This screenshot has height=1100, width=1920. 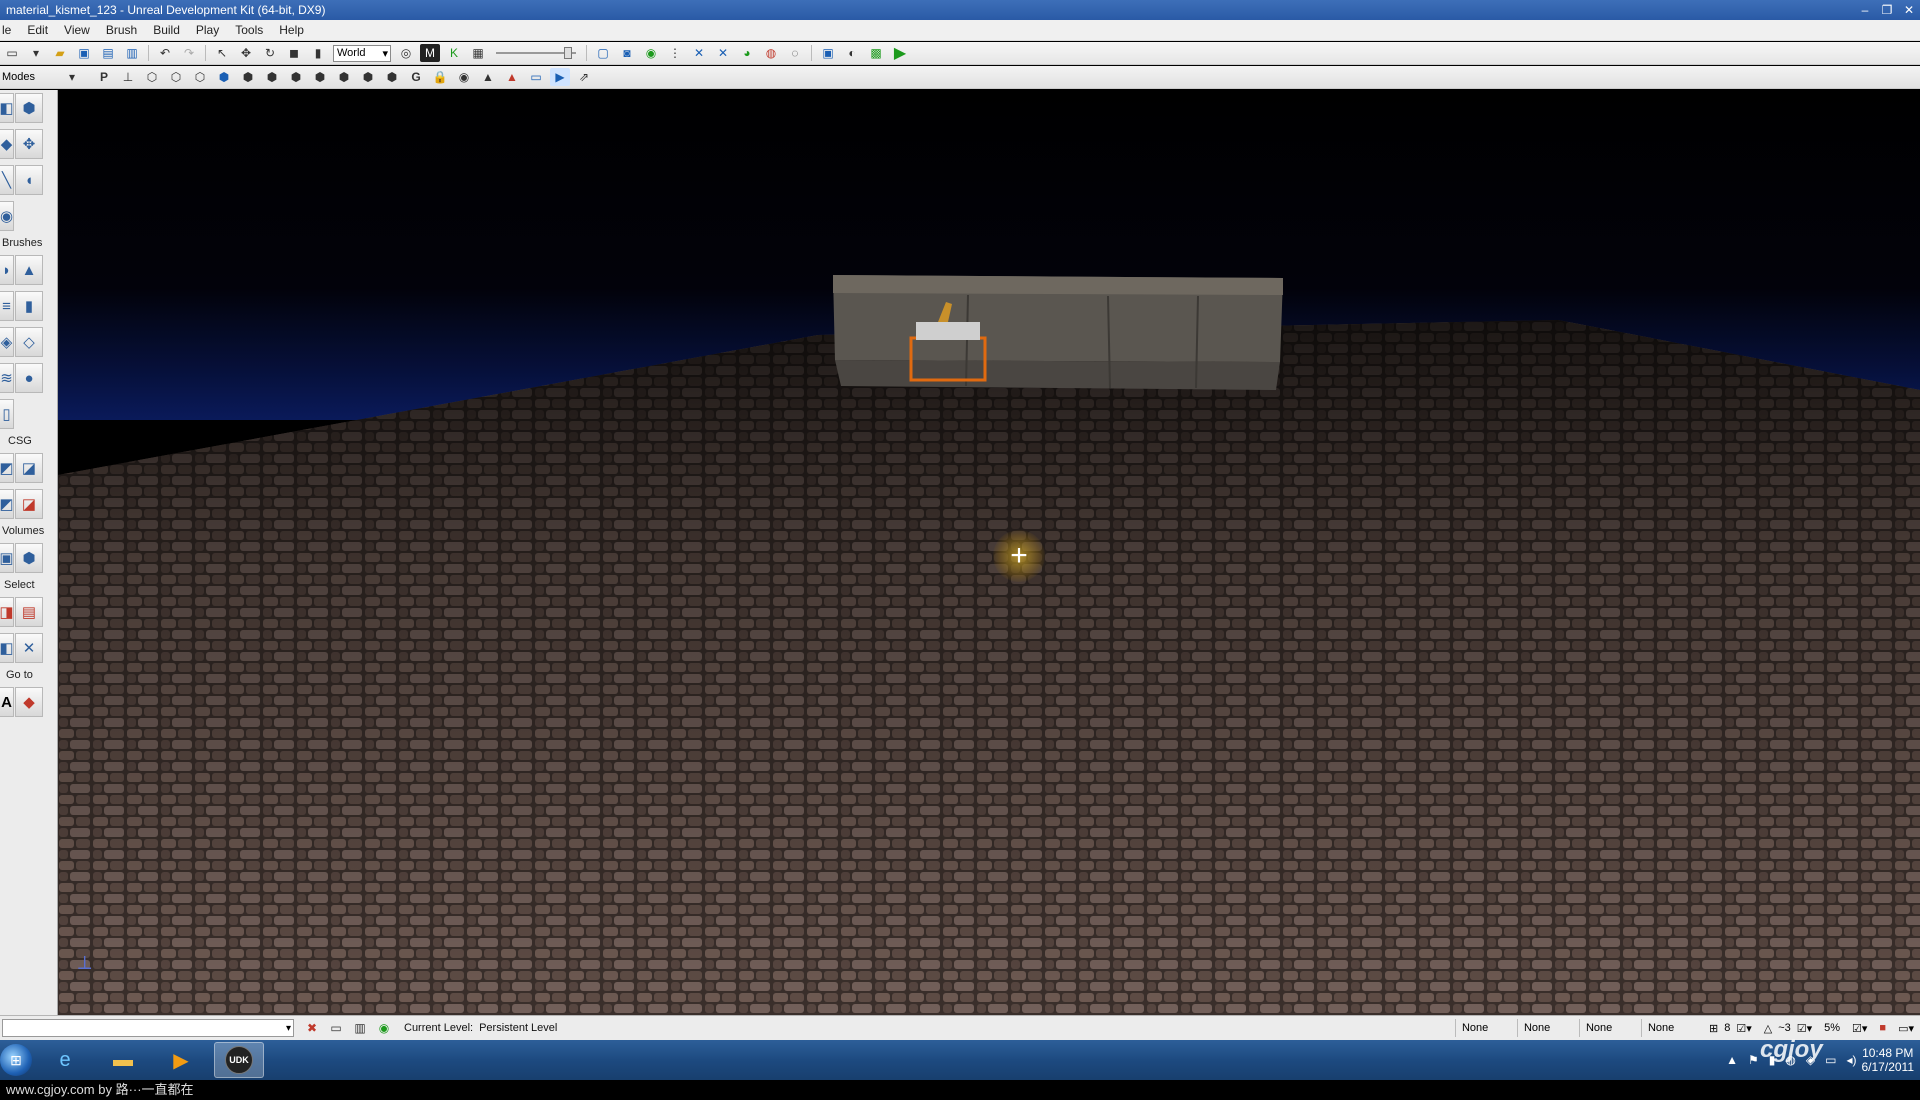 What do you see at coordinates (9, 30) in the screenshot?
I see `menu-file: le` at bounding box center [9, 30].